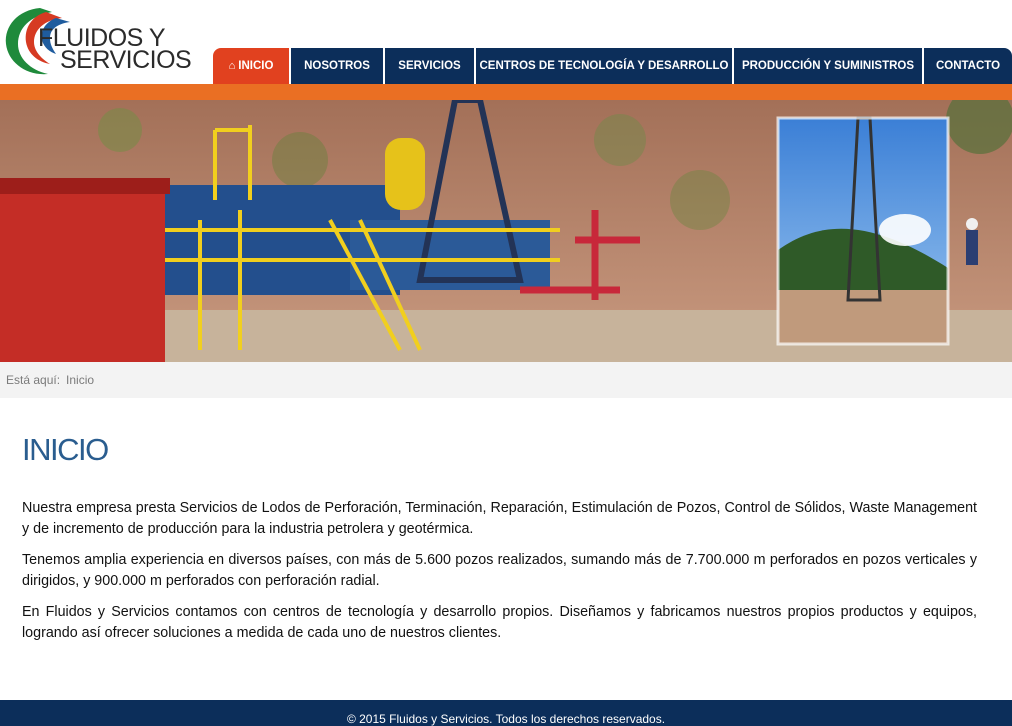 This screenshot has height=726, width=1012. I want to click on nav-item-nosotros: NOSOTROS, so click(336, 66).